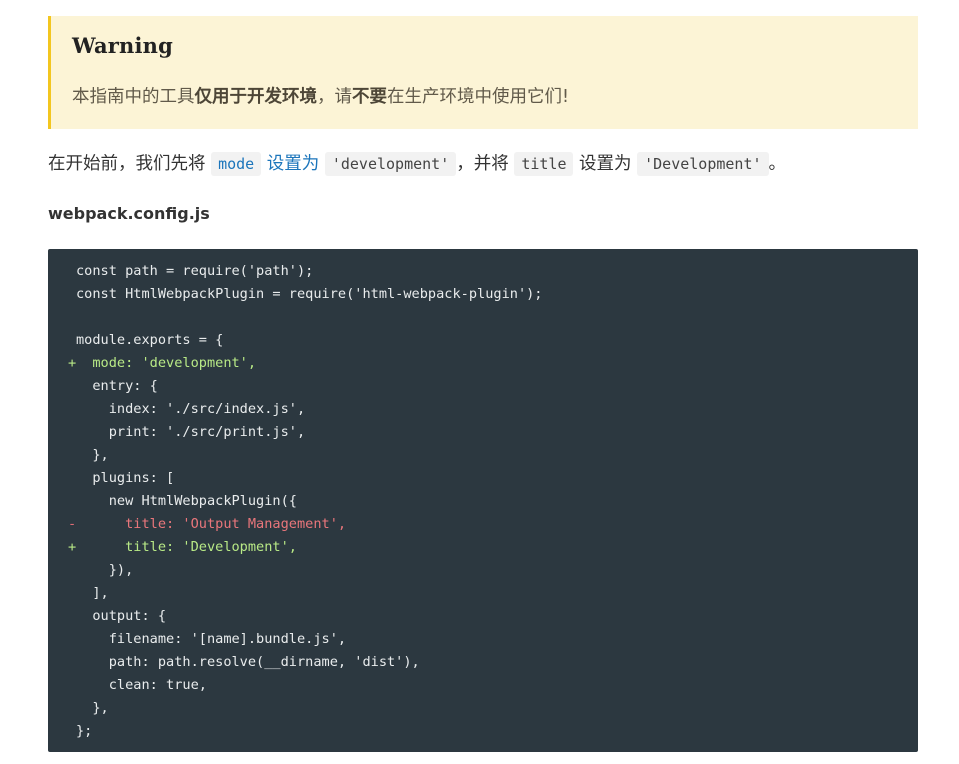 Image resolution: width=959 pixels, height=764 pixels. What do you see at coordinates (125, 478) in the screenshot?
I see `code-text: plugins: [` at bounding box center [125, 478].